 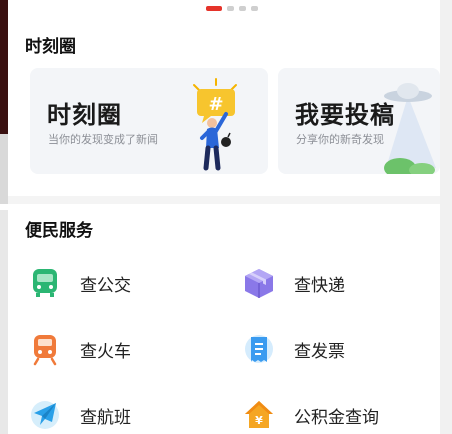 I want to click on service-train: 查火车, so click(x=79, y=349).